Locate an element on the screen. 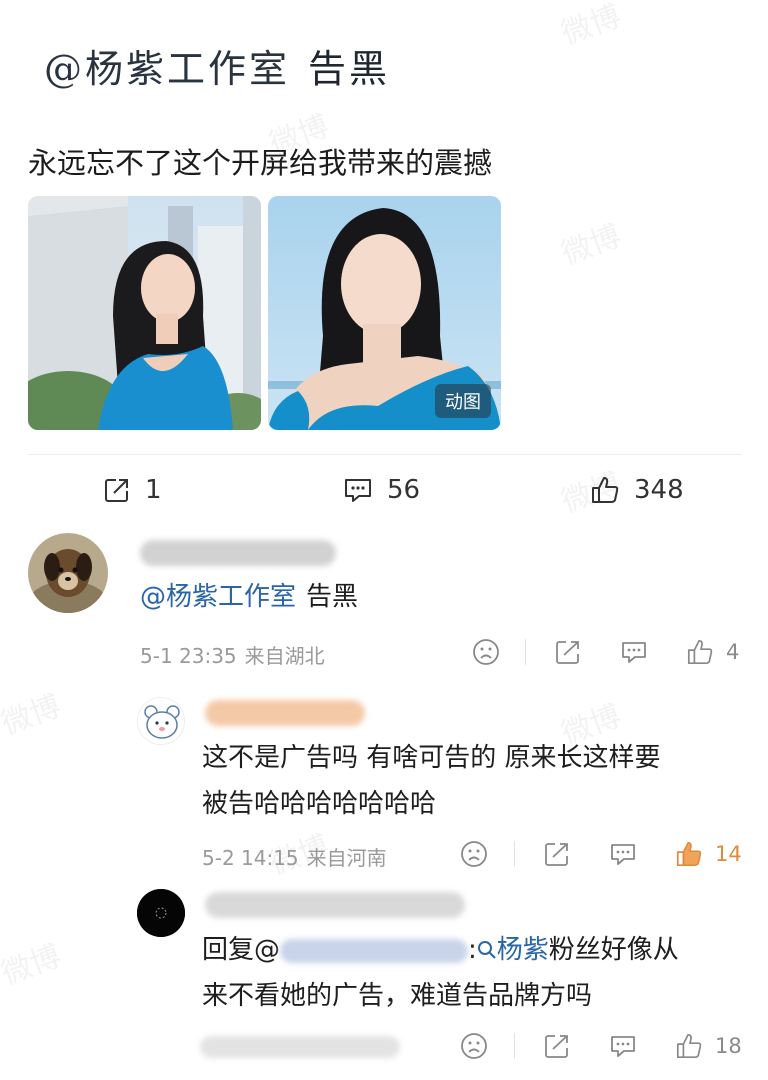 The width and height of the screenshot is (768, 1080). comment-line: 回复@: 杨紫粉丝好像从 is located at coordinates (440, 950).